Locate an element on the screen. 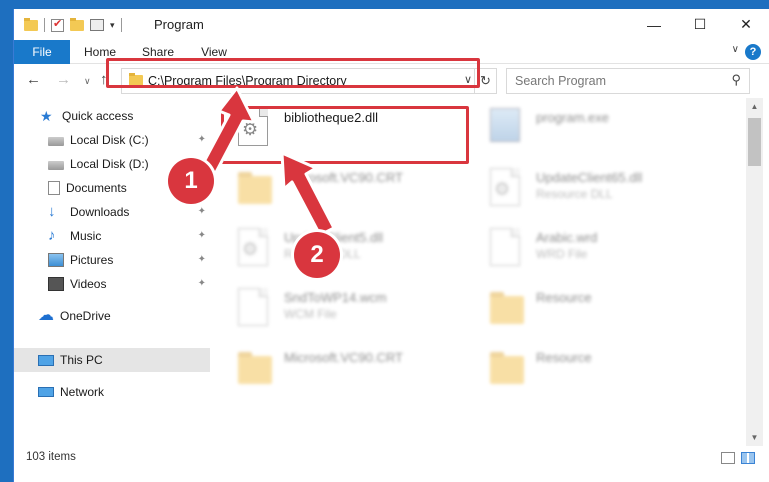  search-input: Search Program is located at coordinates (560, 81).